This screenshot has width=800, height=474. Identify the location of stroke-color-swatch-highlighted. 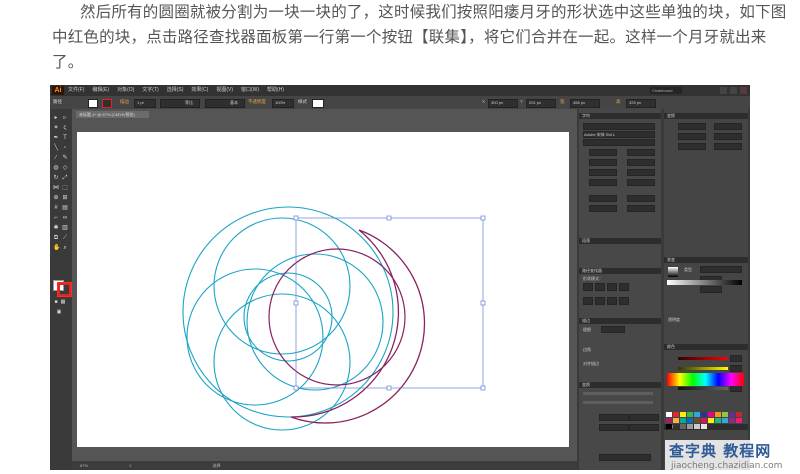
(64, 289).